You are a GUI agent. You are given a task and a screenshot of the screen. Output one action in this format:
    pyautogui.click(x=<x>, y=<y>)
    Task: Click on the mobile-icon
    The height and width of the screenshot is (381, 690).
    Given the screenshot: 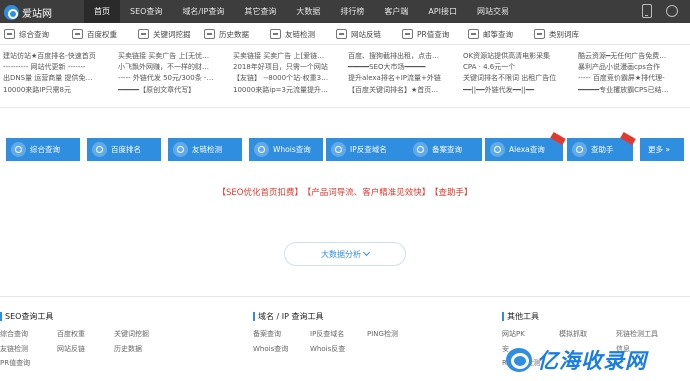 What is the action you would take?
    pyautogui.click(x=647, y=11)
    